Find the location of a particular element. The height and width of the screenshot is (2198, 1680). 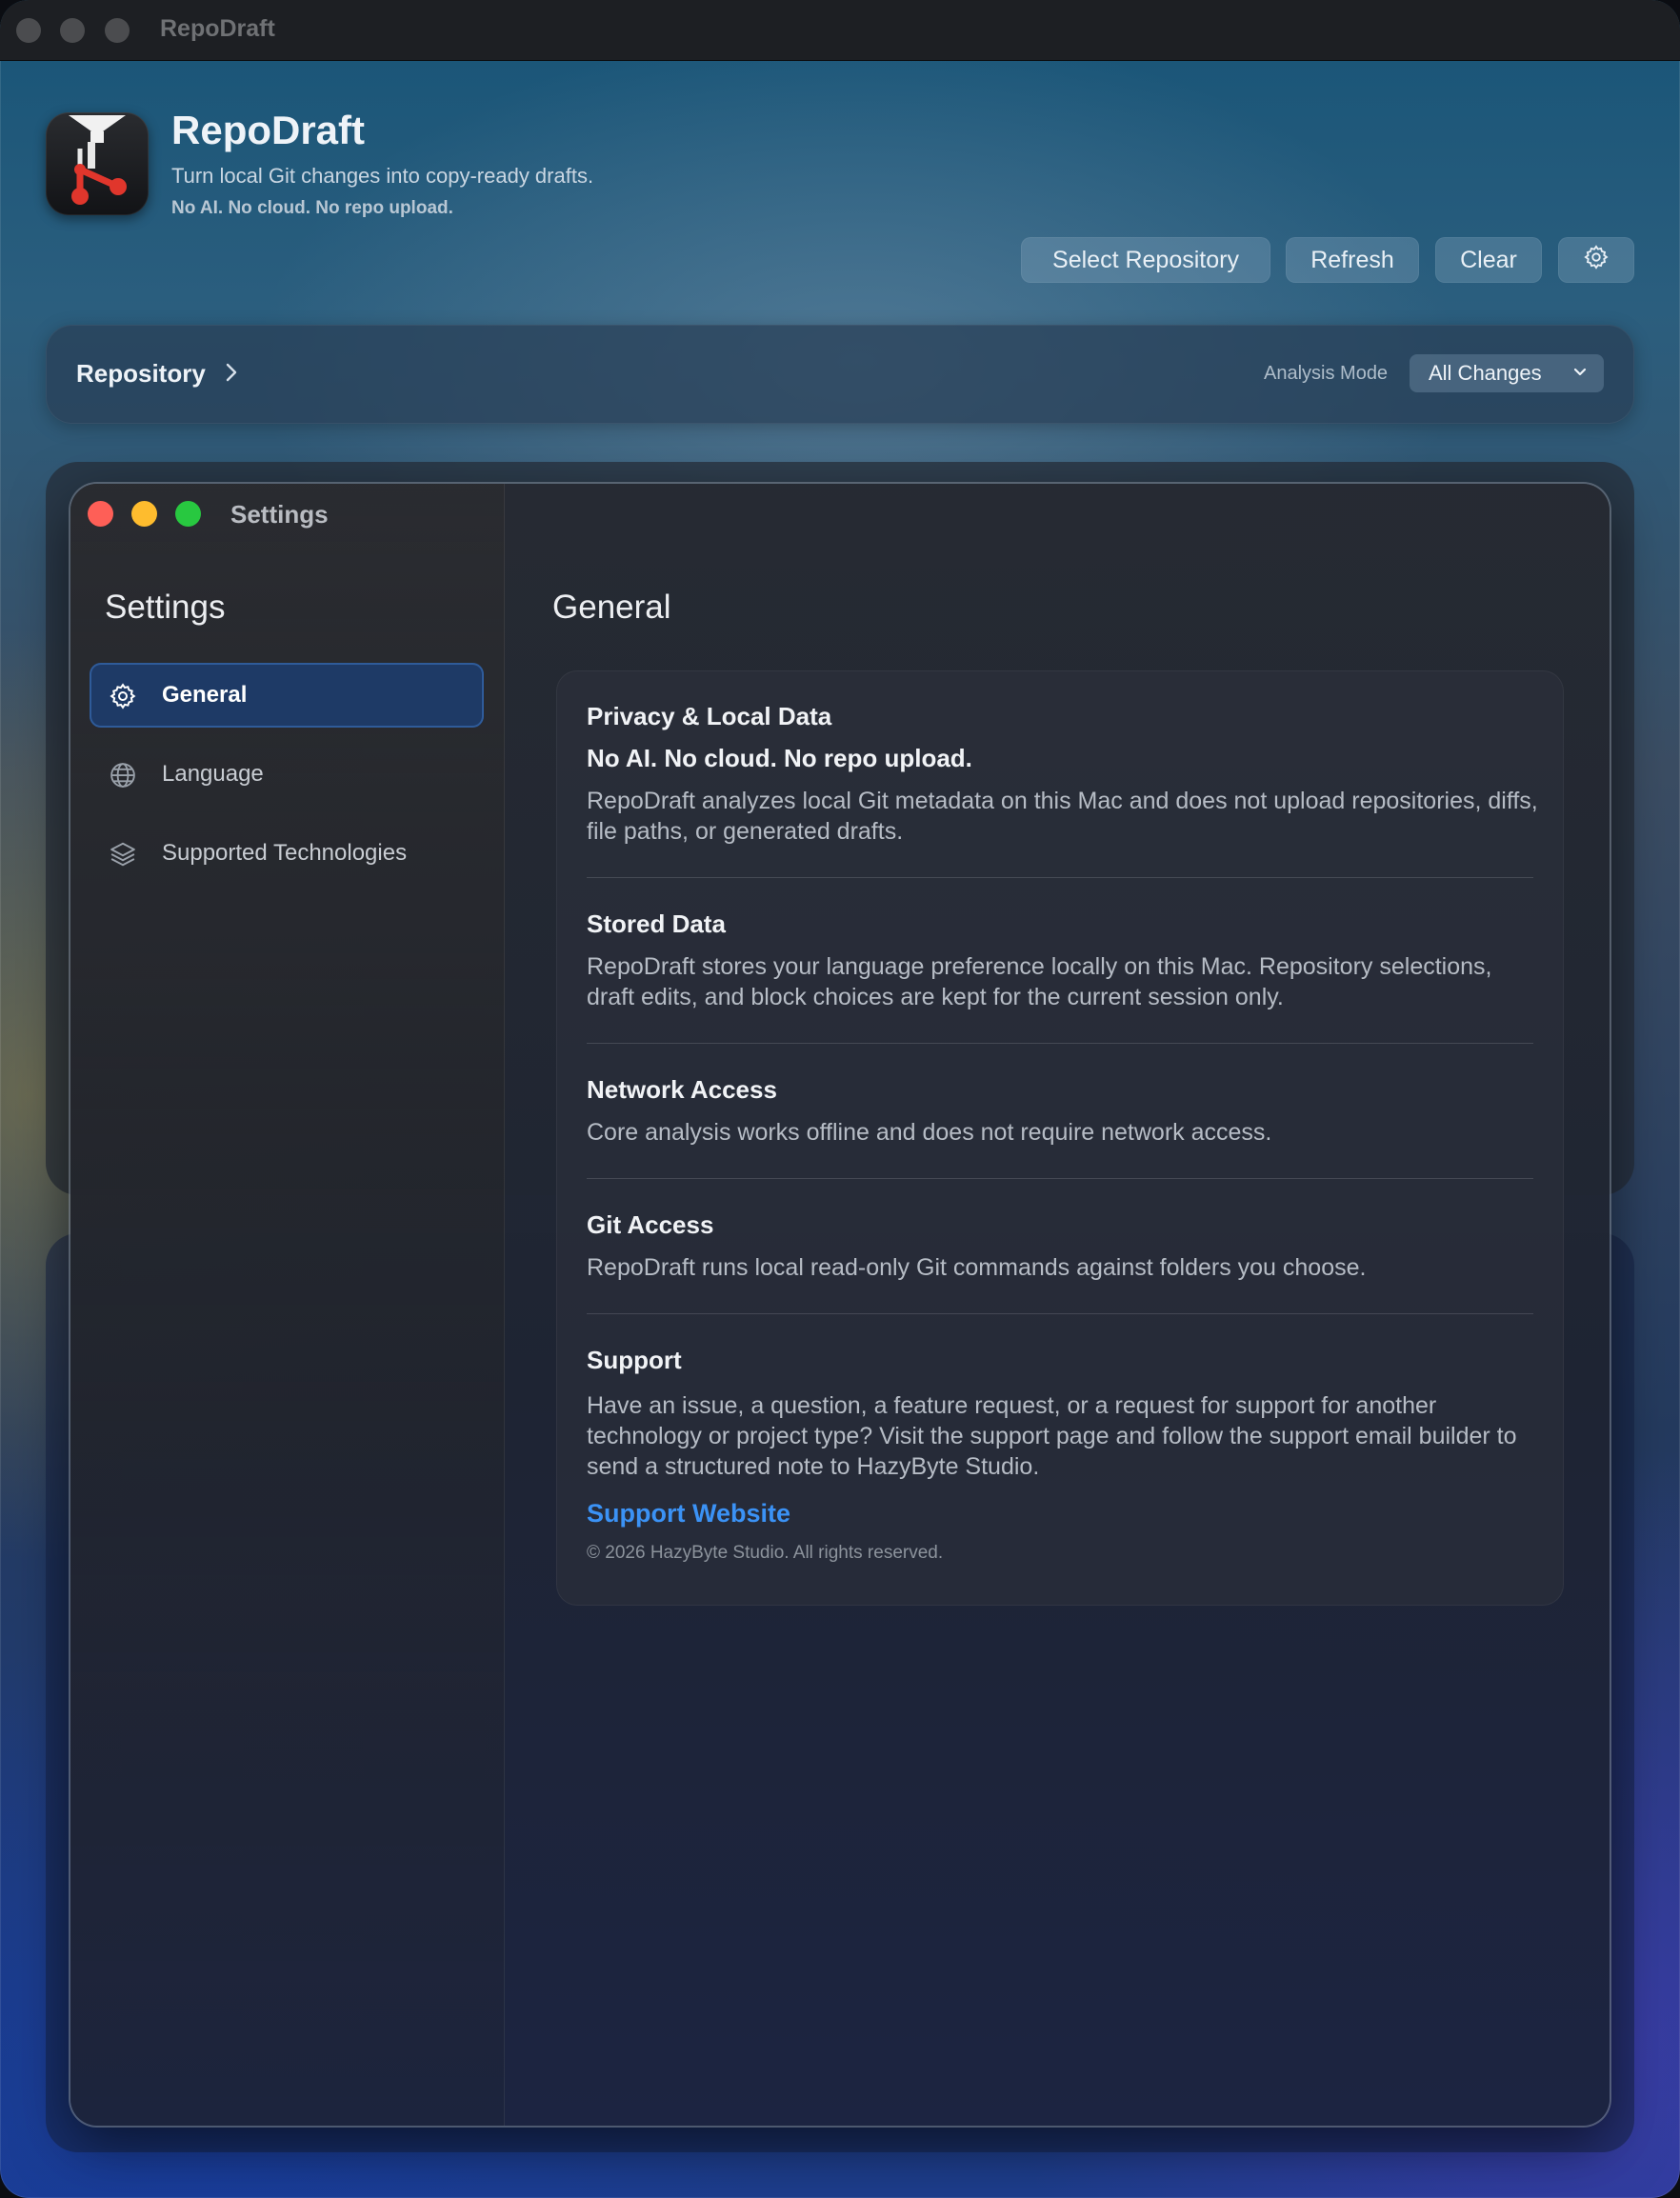

app-title: RepoDraft is located at coordinates (268, 130).